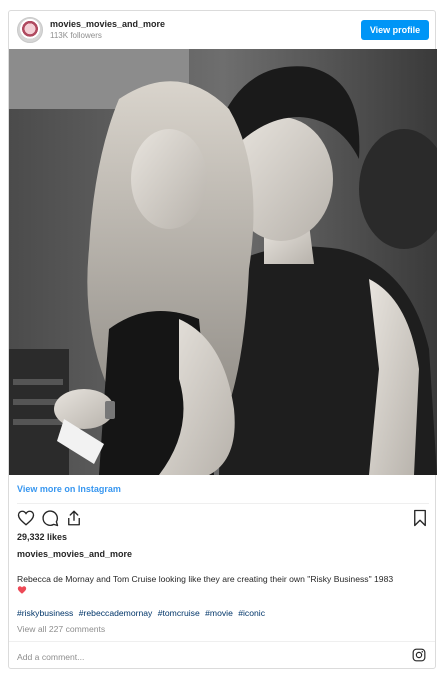 The height and width of the screenshot is (676, 445). Describe the element at coordinates (116, 613) in the screenshot. I see `hashtag-link: #rebeccademornay` at that location.